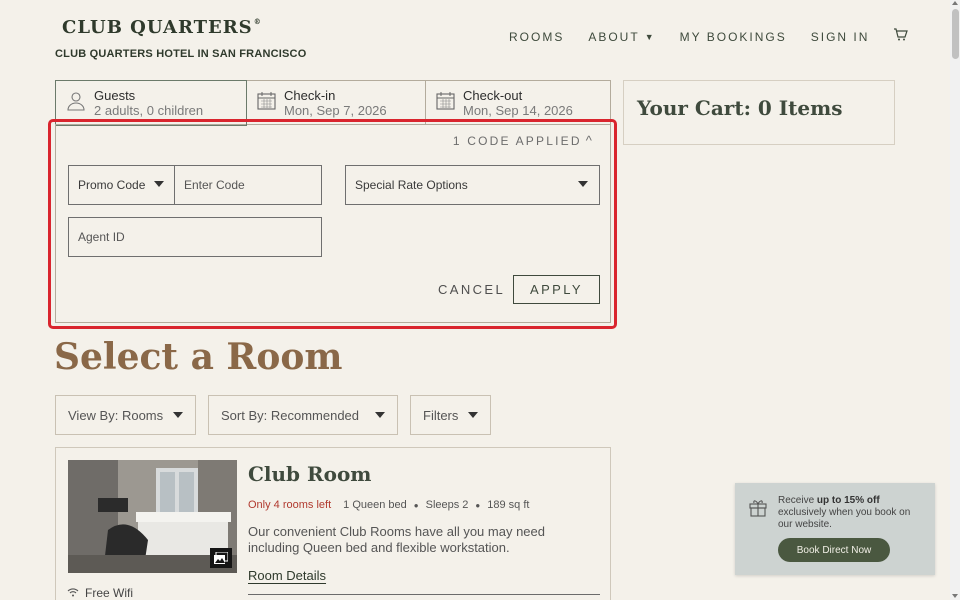 The height and width of the screenshot is (600, 960). What do you see at coordinates (198, 357) in the screenshot?
I see `page-title: Select a Room` at bounding box center [198, 357].